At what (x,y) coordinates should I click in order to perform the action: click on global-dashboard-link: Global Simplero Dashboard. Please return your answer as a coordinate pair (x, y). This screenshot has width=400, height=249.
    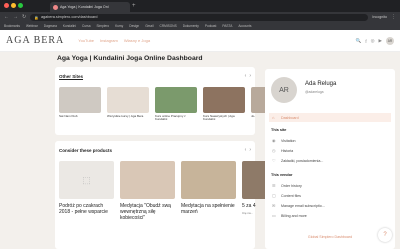
    Looking at the image, I should click on (330, 237).